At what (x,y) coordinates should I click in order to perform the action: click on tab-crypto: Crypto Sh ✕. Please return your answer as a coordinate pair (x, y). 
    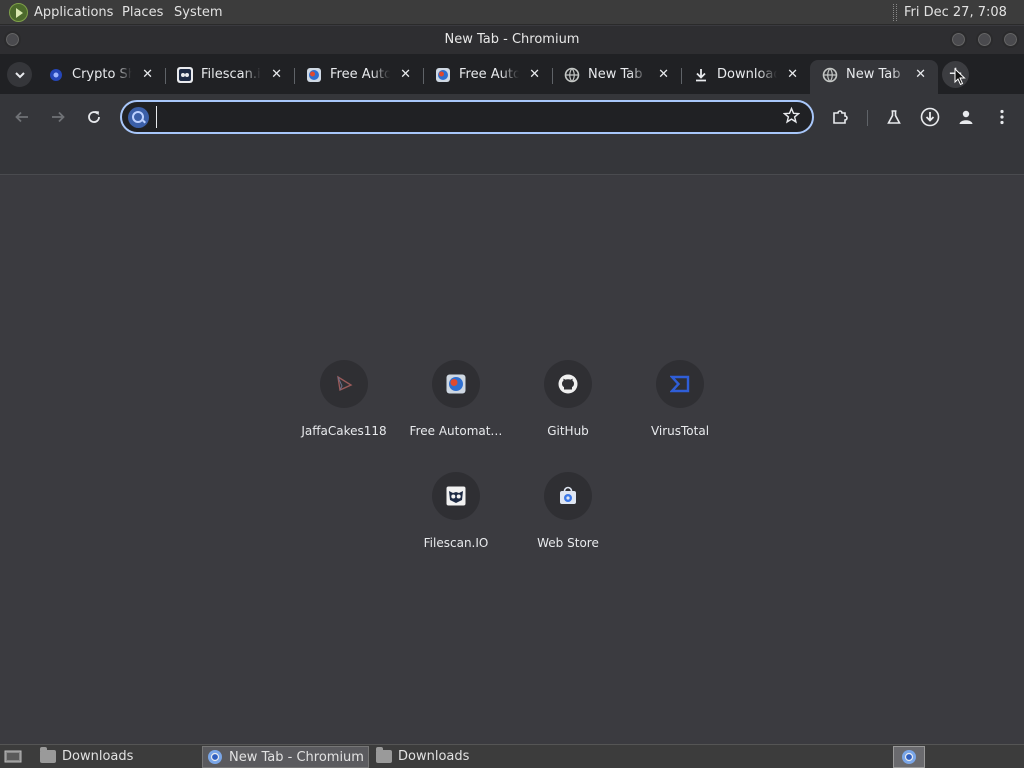
    Looking at the image, I should click on (101, 77).